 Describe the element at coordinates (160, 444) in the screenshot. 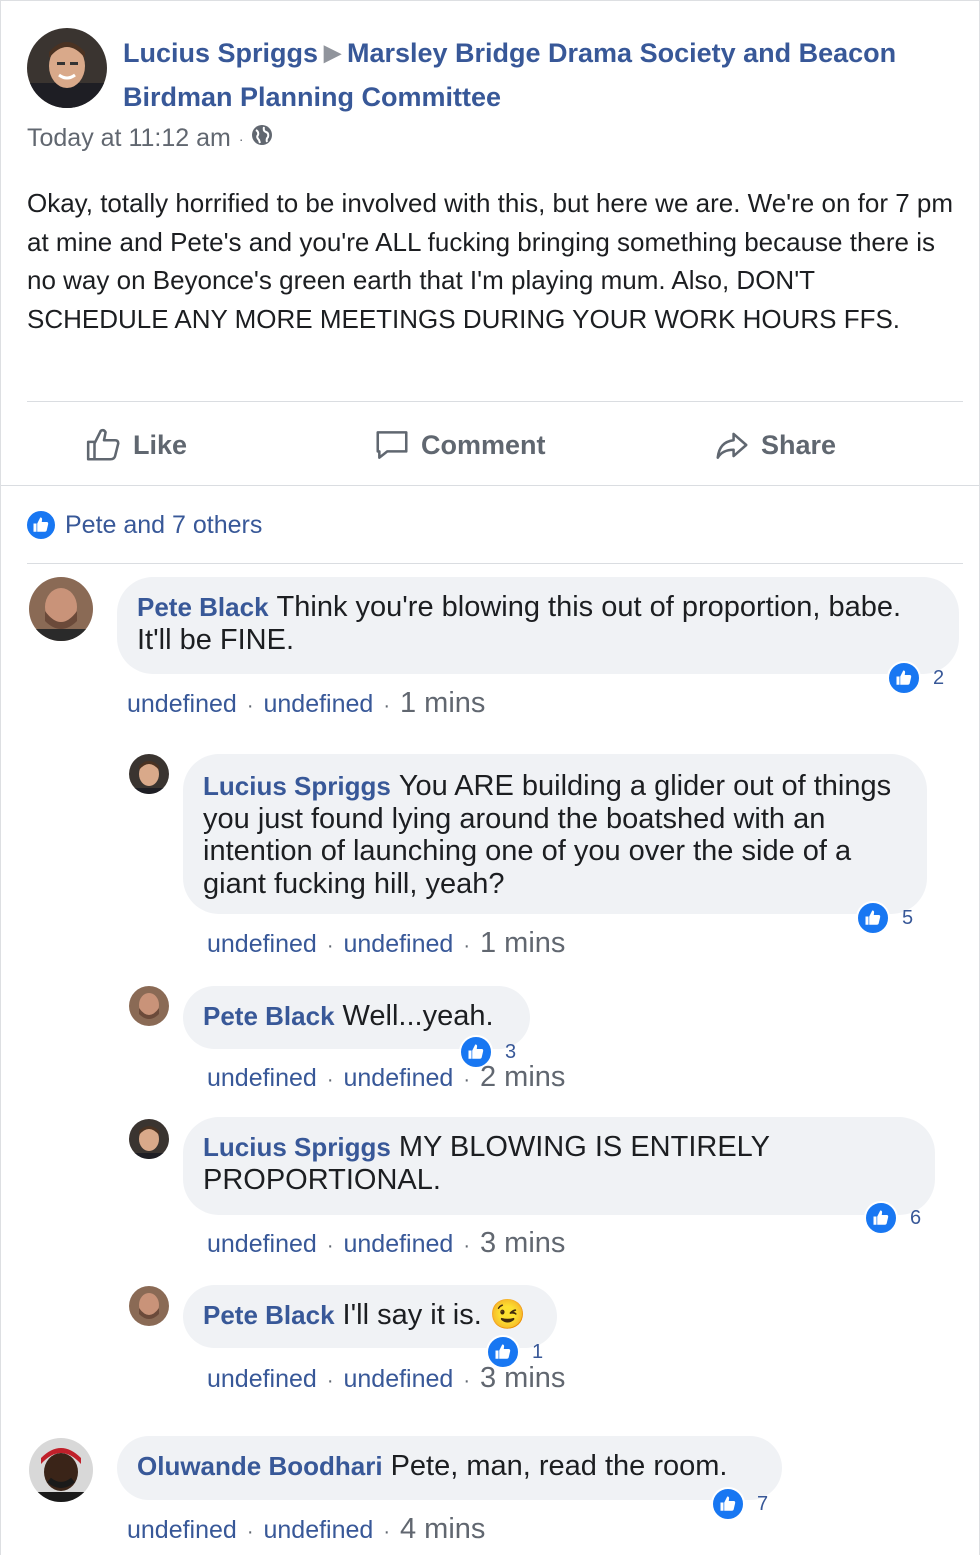

I see `like-label: Like` at that location.